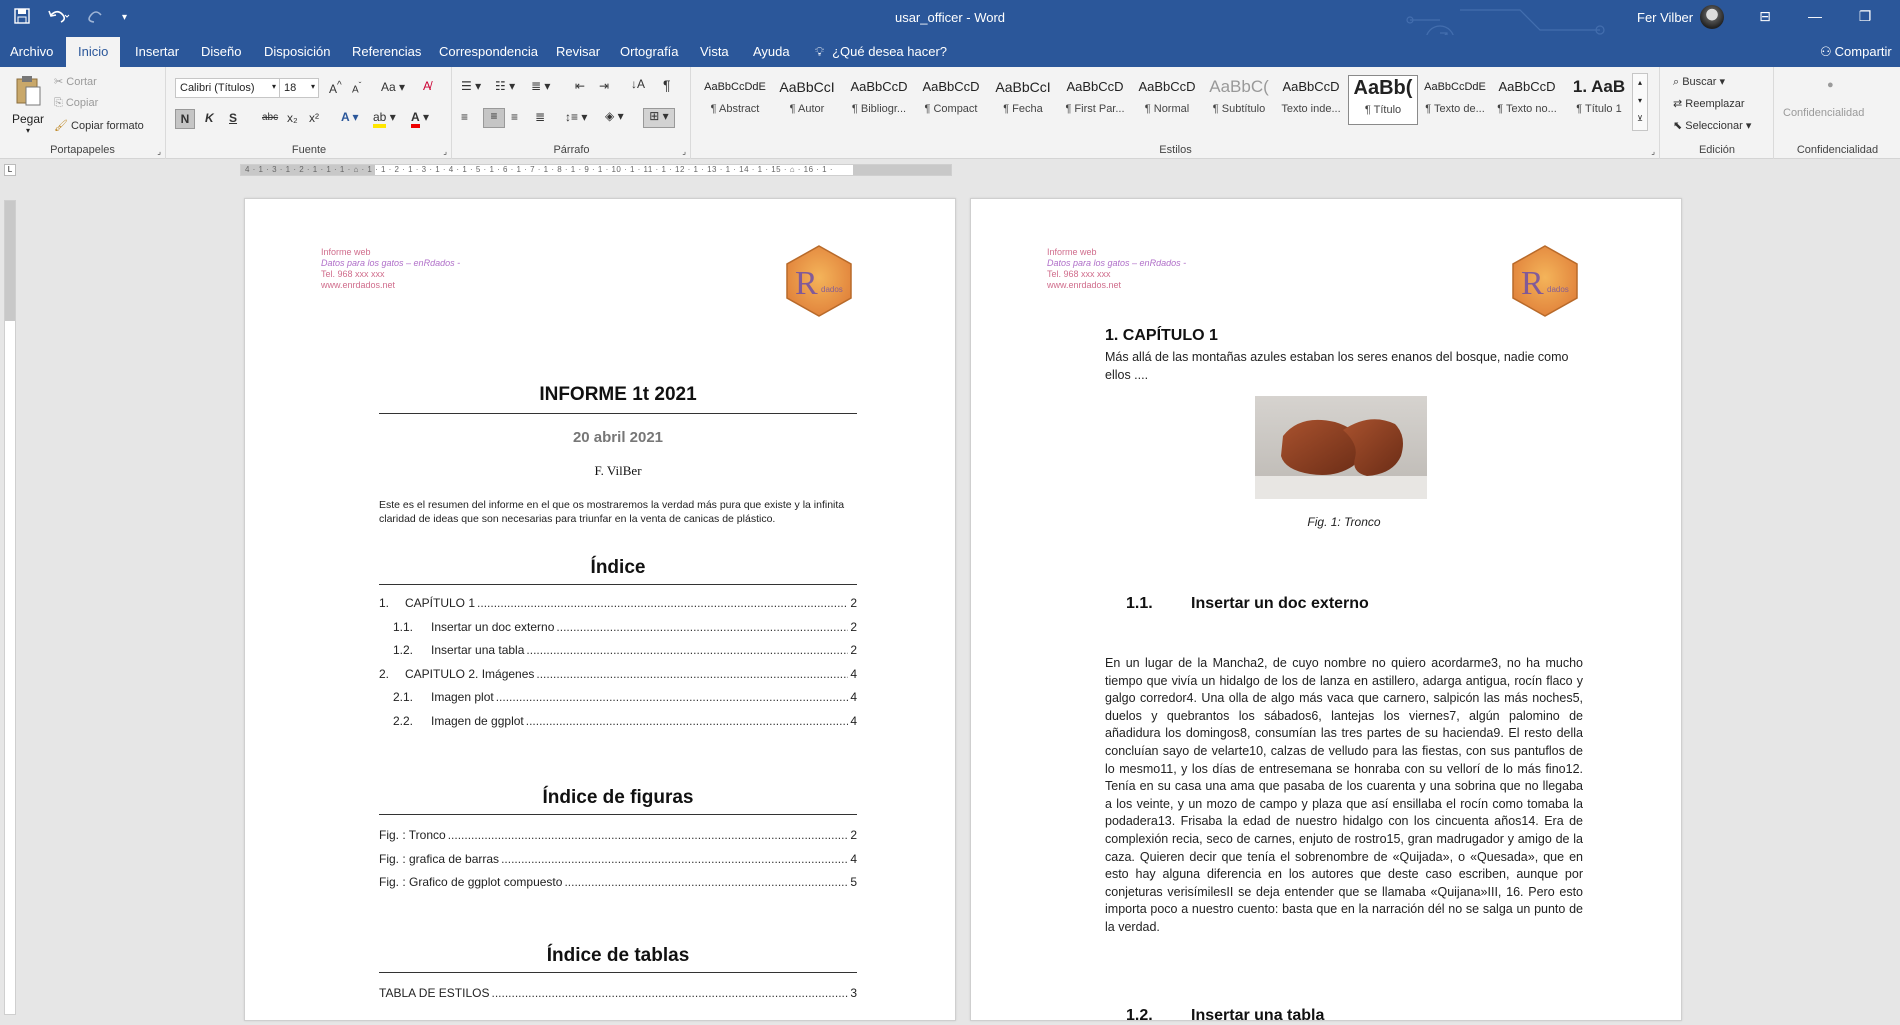  I want to click on toc-page: 2, so click(853, 650).